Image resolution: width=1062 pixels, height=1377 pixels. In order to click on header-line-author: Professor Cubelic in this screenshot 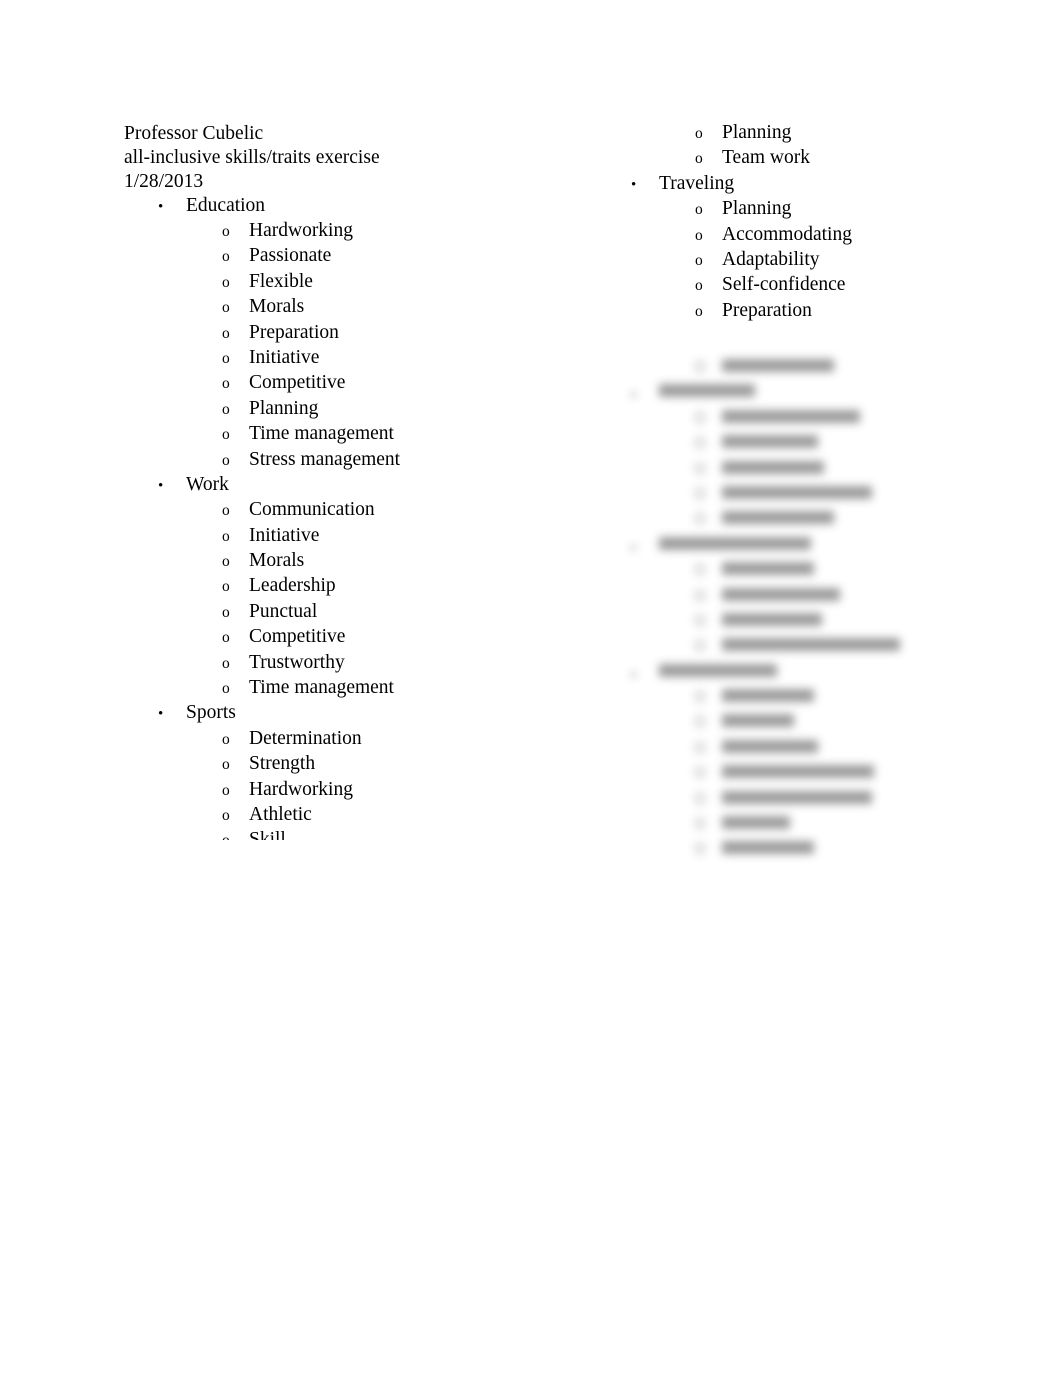, I will do `click(194, 133)`.